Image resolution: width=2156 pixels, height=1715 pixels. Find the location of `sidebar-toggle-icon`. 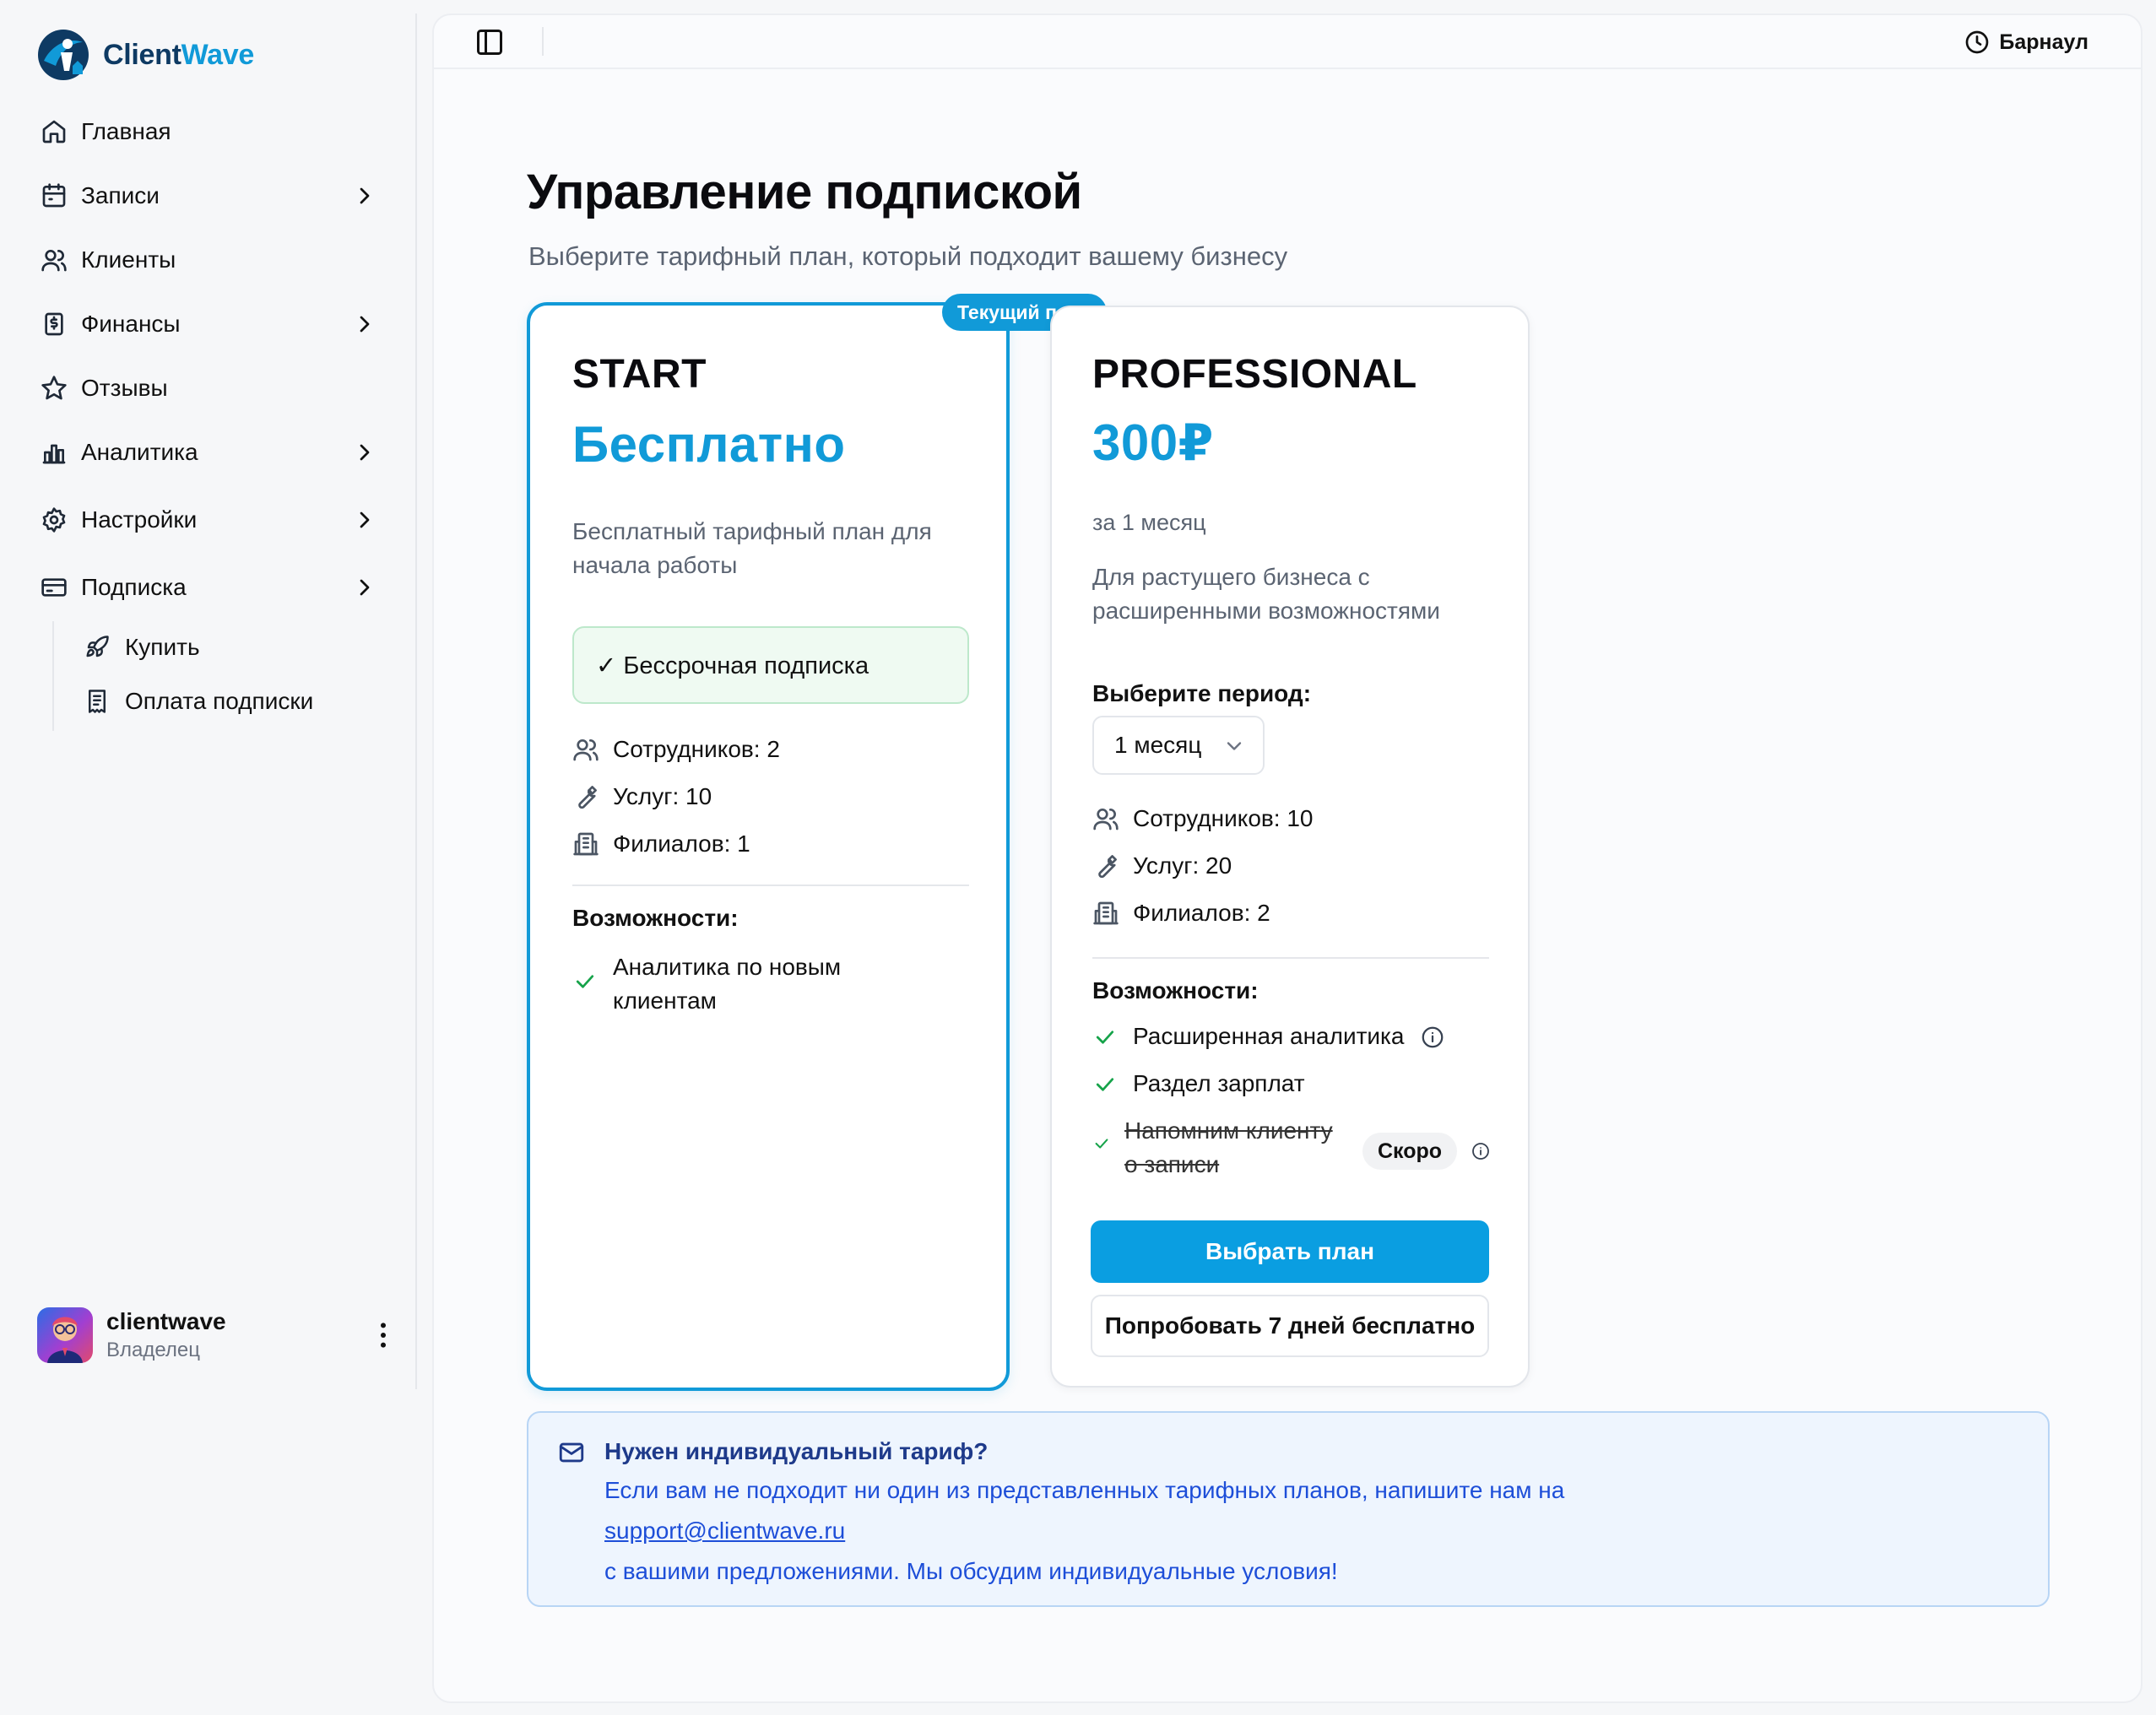

sidebar-toggle-icon is located at coordinates (489, 42).